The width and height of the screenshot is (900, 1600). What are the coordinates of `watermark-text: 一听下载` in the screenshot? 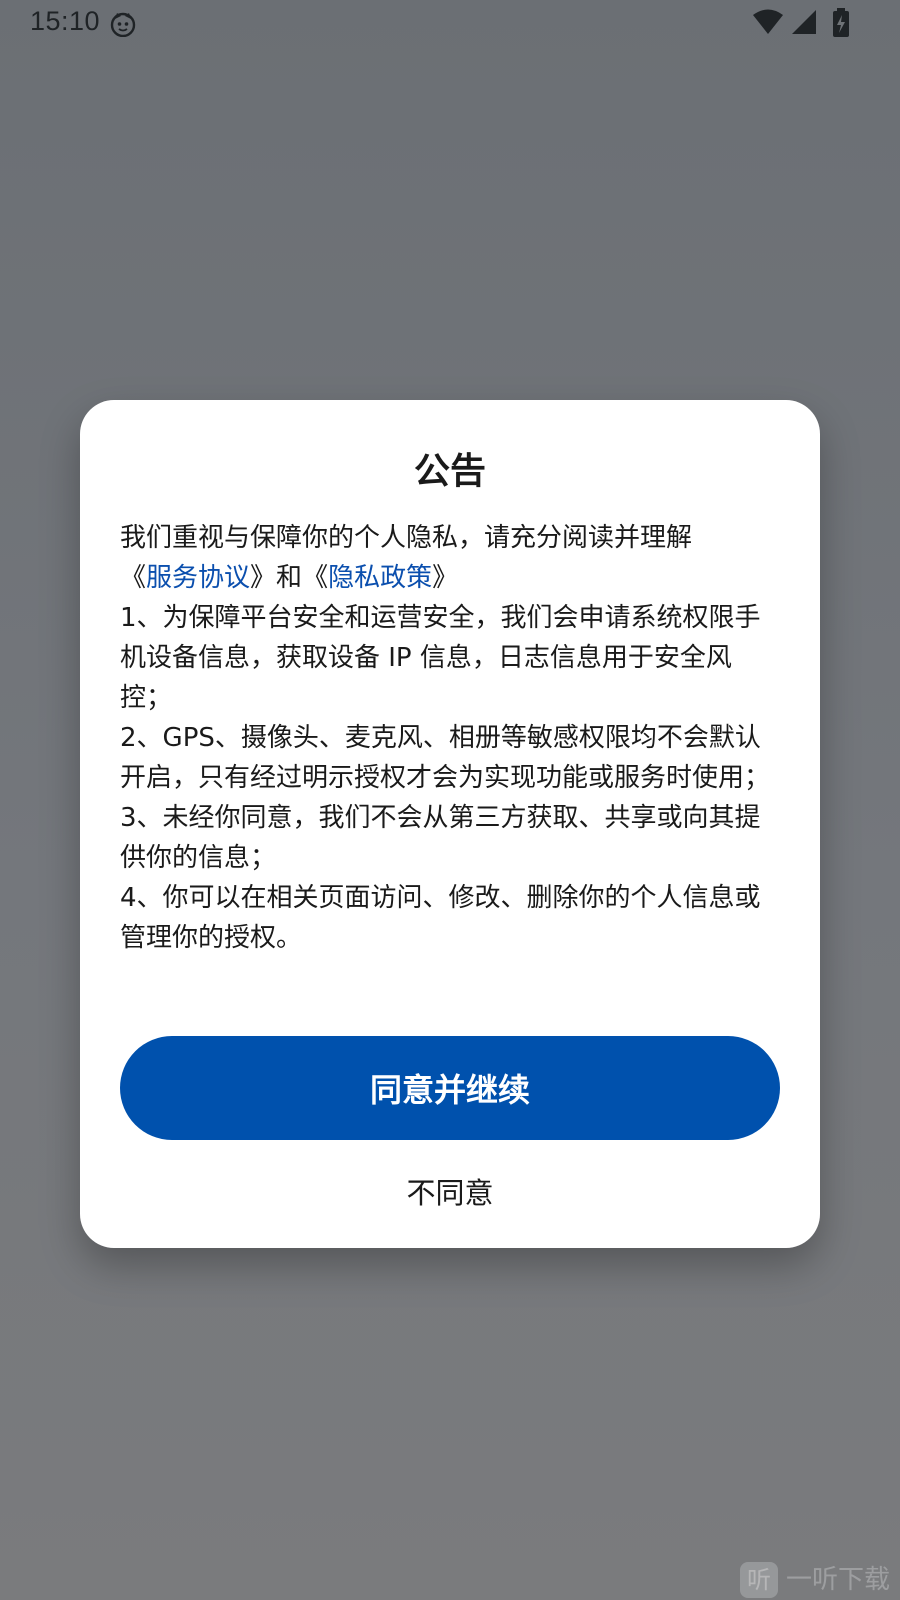 It's located at (838, 1580).